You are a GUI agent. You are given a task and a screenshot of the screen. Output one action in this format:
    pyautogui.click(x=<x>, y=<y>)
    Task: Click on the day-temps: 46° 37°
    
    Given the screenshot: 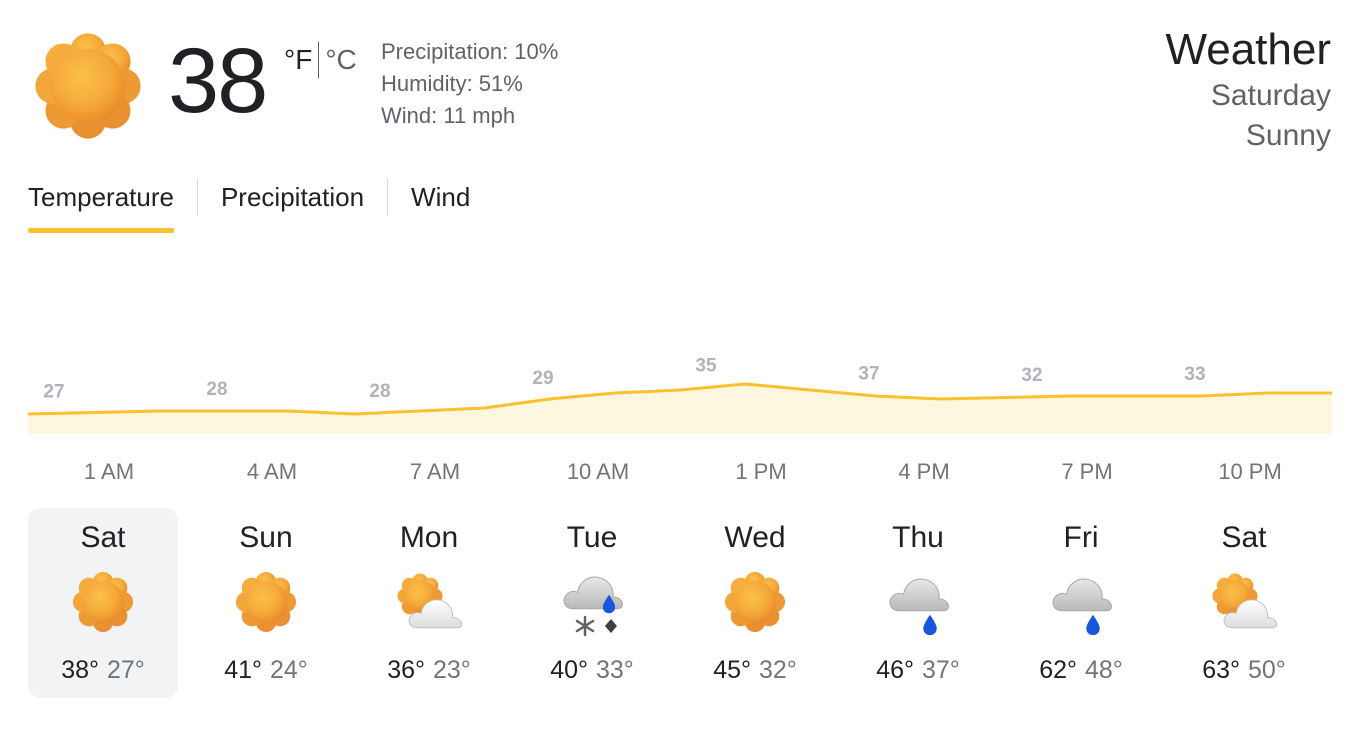 What is the action you would take?
    pyautogui.click(x=918, y=670)
    